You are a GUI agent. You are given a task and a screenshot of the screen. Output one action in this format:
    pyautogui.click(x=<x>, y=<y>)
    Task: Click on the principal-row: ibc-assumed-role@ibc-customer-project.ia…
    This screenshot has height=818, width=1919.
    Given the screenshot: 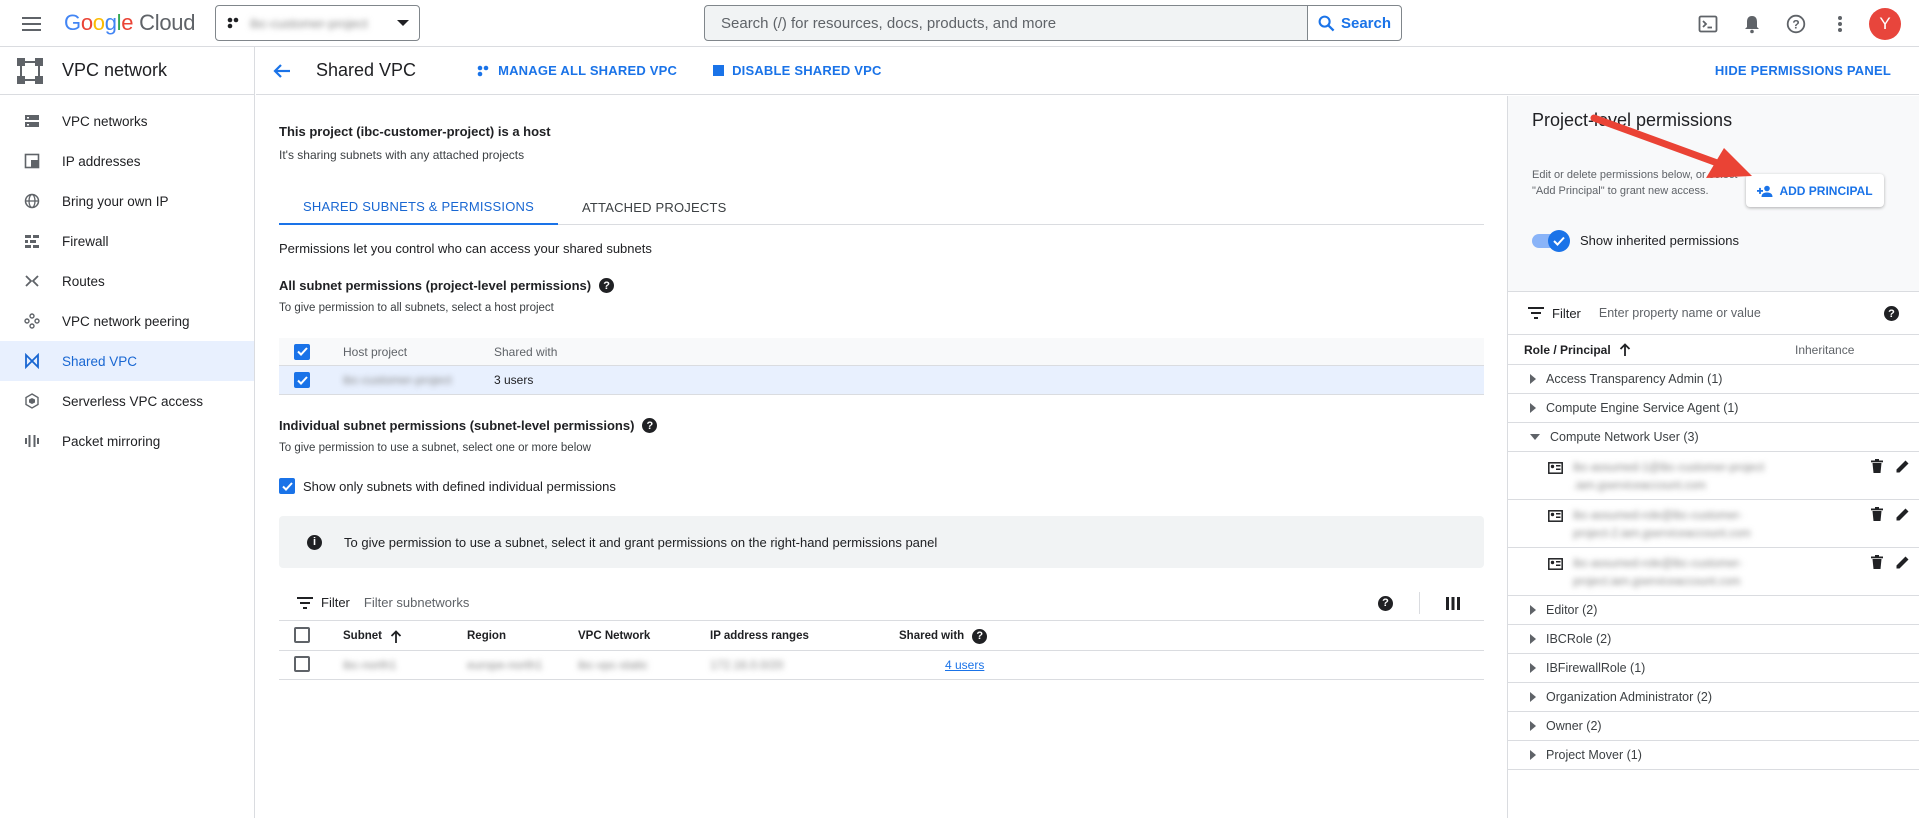 What is the action you would take?
    pyautogui.click(x=1713, y=572)
    